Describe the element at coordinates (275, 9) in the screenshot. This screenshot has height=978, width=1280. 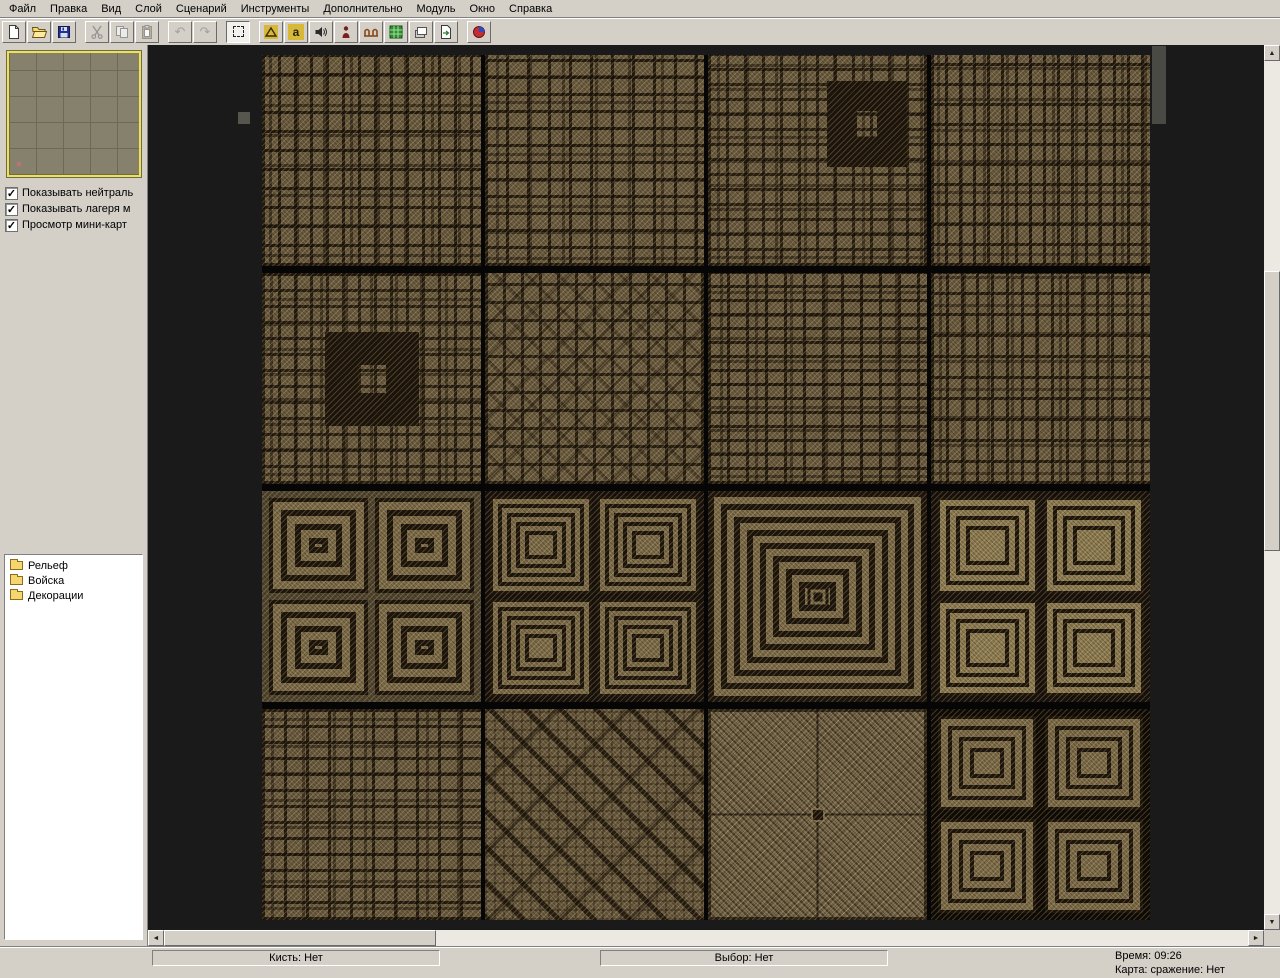
I see `menu-tools: Инструменты` at that location.